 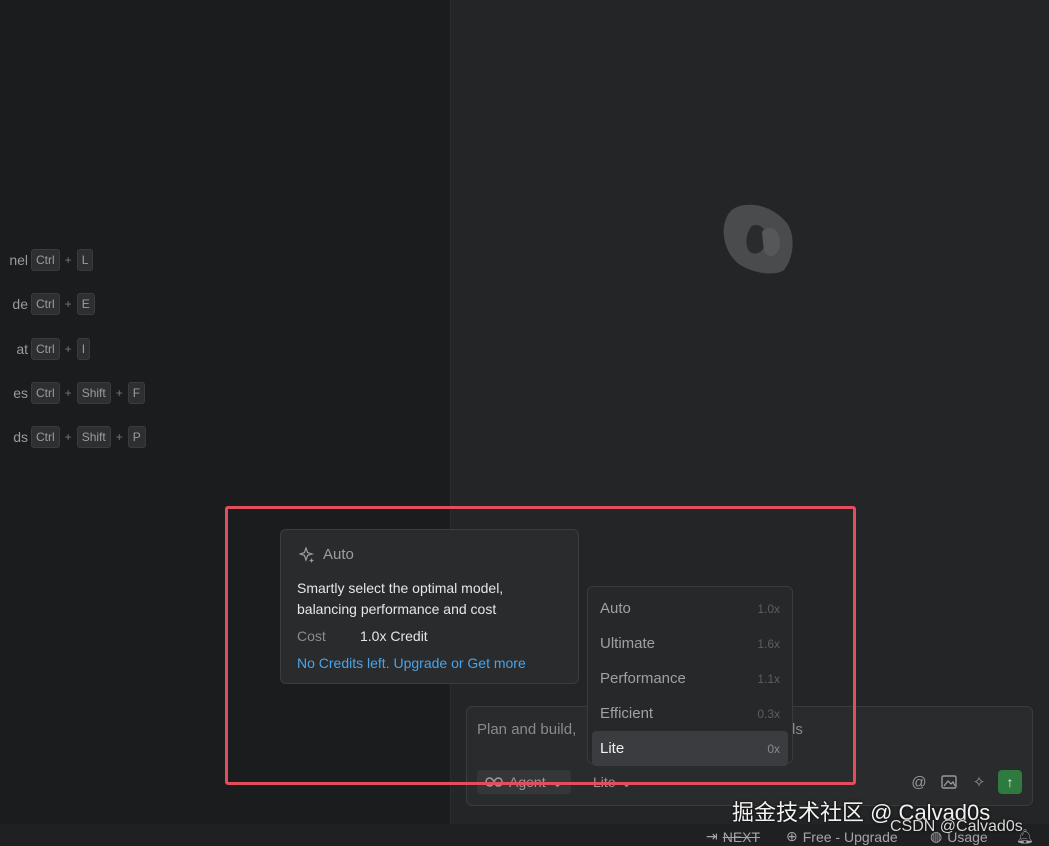 What do you see at coordinates (979, 782) in the screenshot?
I see `sparkle-icon: ✧` at bounding box center [979, 782].